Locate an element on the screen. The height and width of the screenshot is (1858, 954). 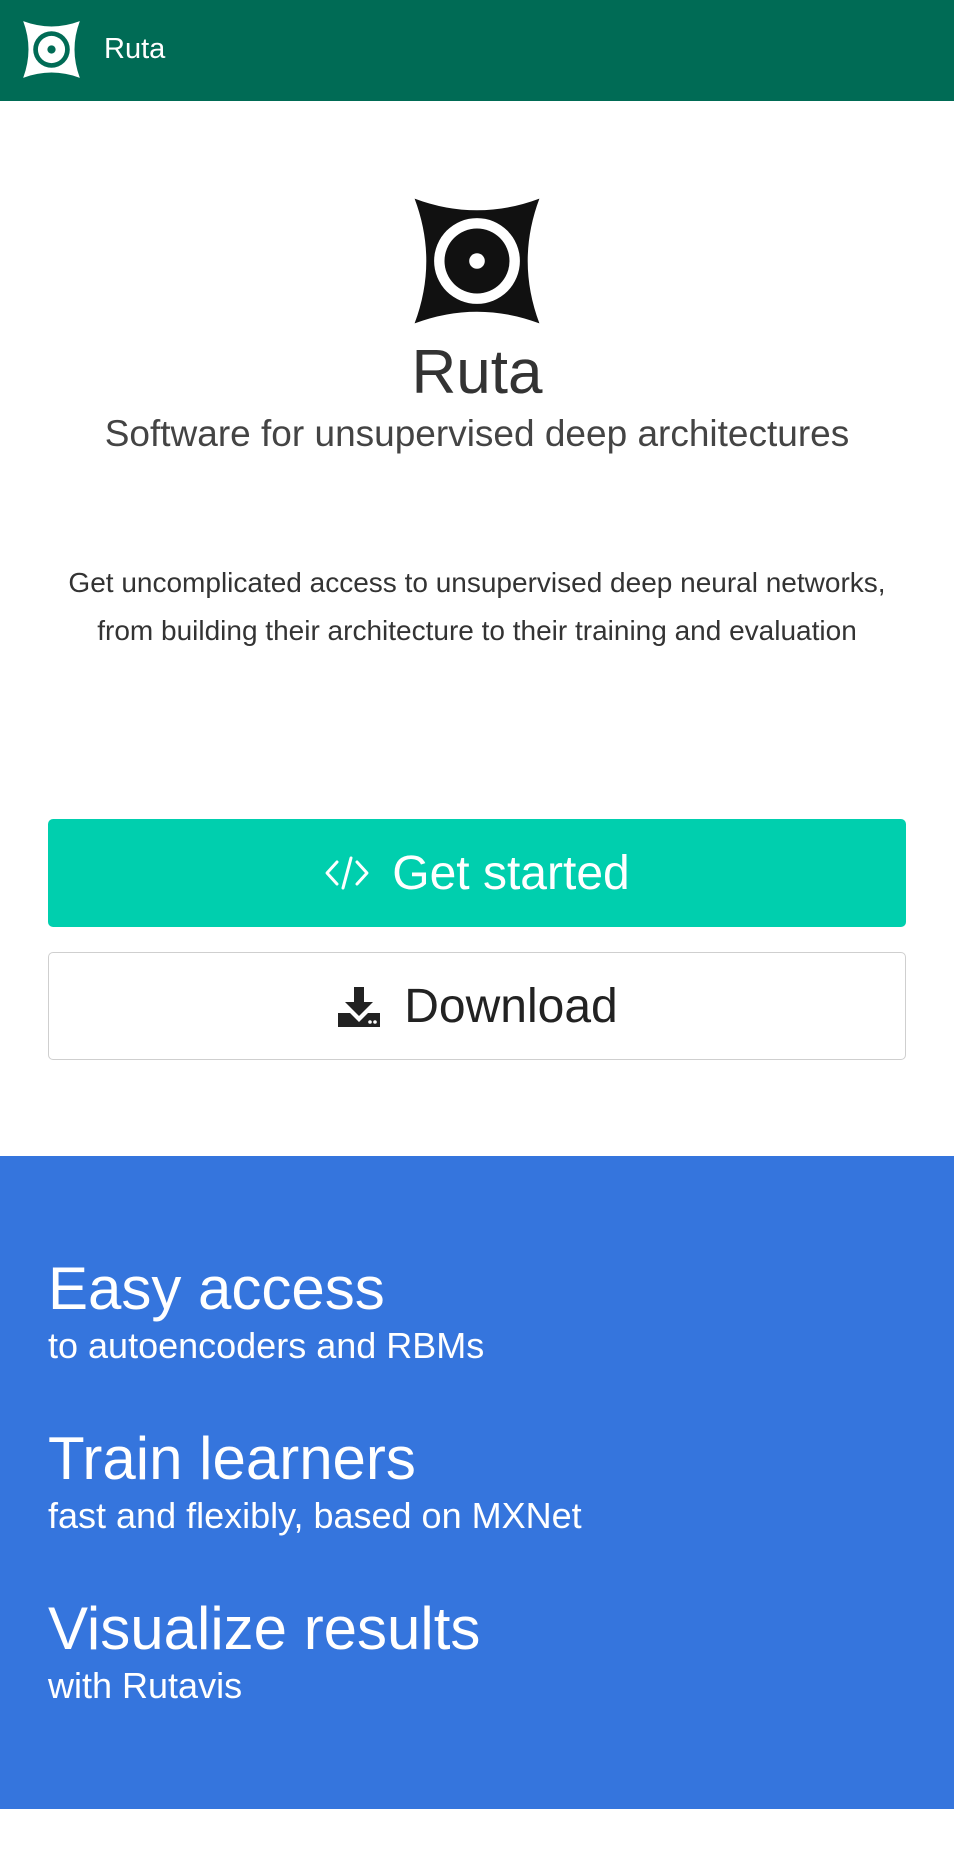
feature-text: fast and flexibly, based on MXNet is located at coordinates (315, 1515).